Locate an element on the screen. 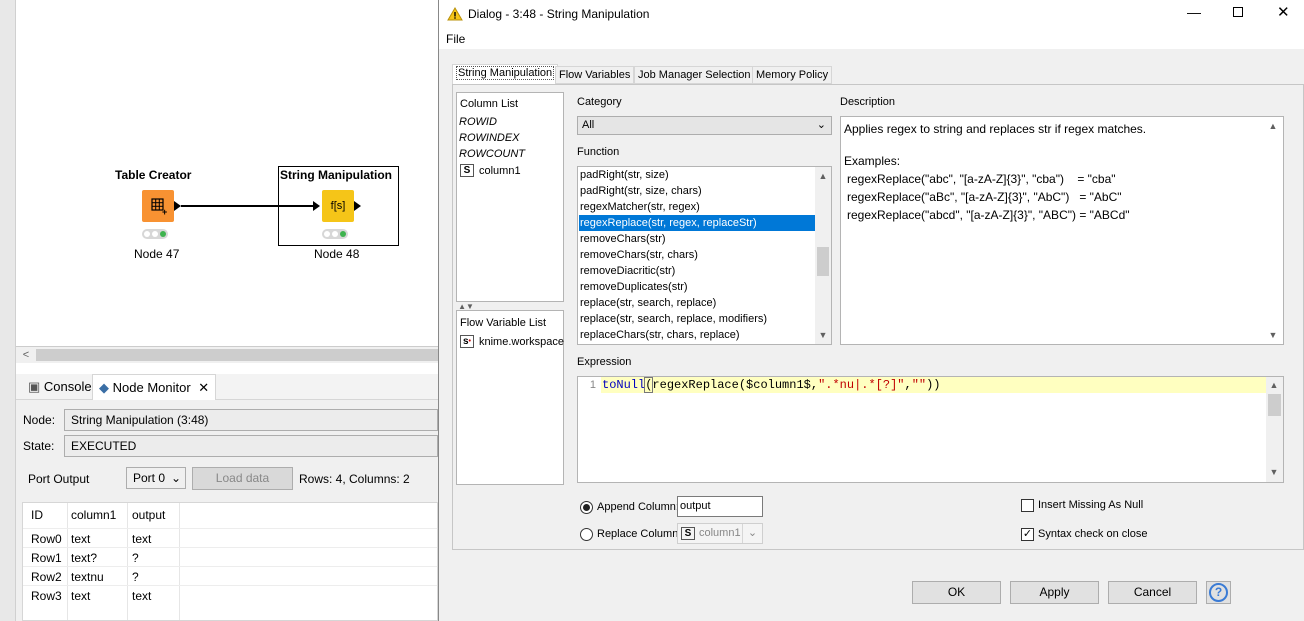 This screenshot has height=621, width=1304. table-cell: textnu is located at coordinates (87, 577).